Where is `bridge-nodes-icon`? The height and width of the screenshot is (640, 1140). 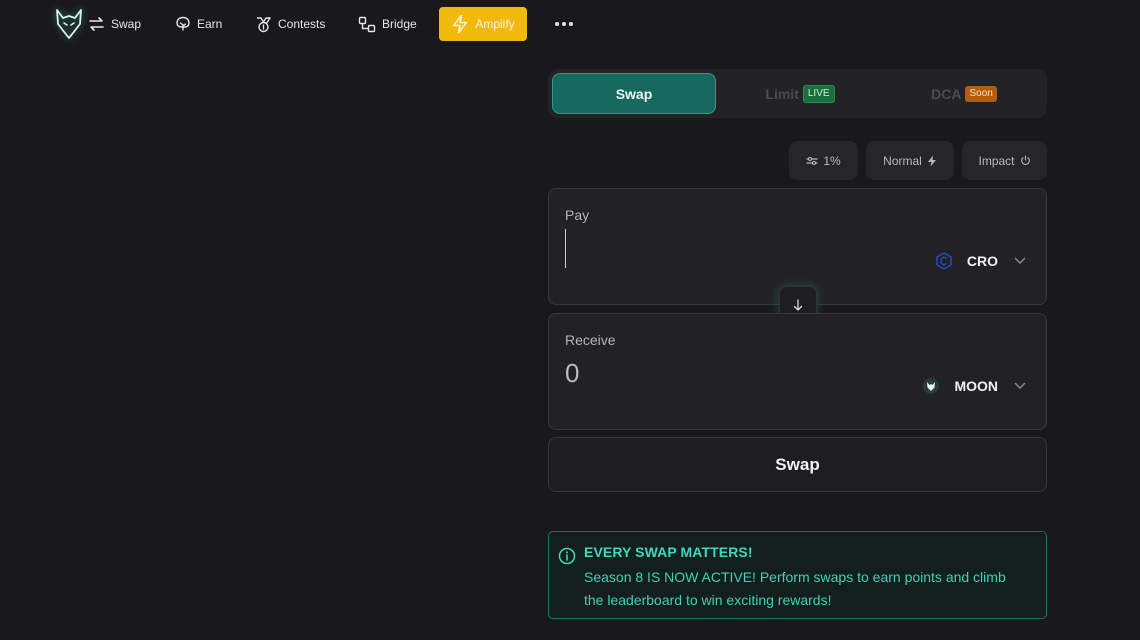
bridge-nodes-icon is located at coordinates (367, 24).